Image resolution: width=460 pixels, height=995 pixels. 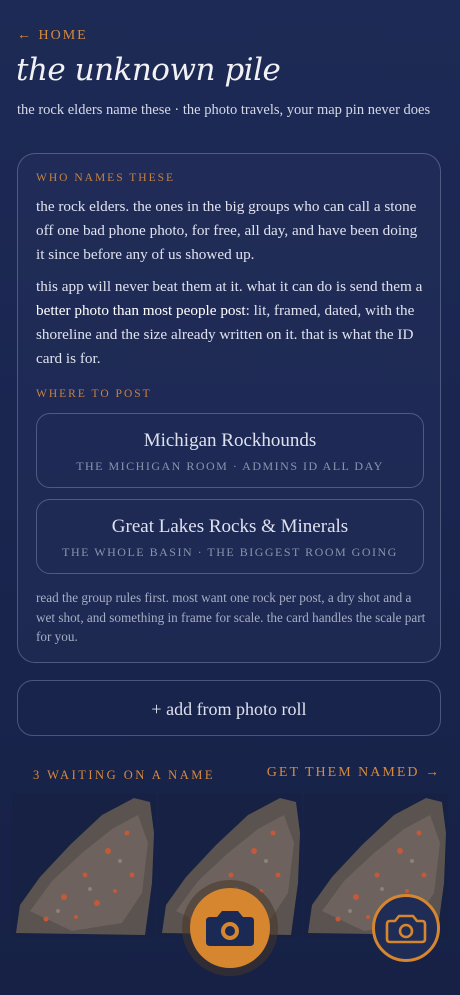 What do you see at coordinates (141, 310) in the screenshot?
I see `purpose-text-strong: better photo than most people post` at bounding box center [141, 310].